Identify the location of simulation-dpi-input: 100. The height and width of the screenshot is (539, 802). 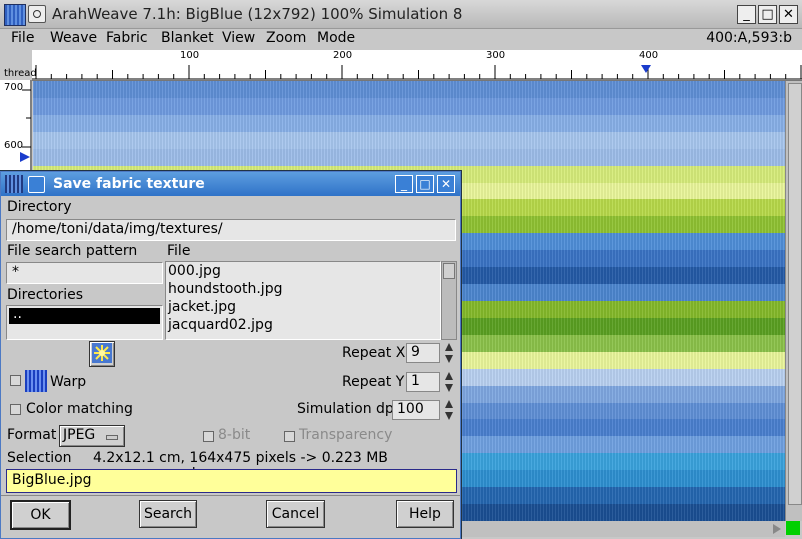
(416, 410).